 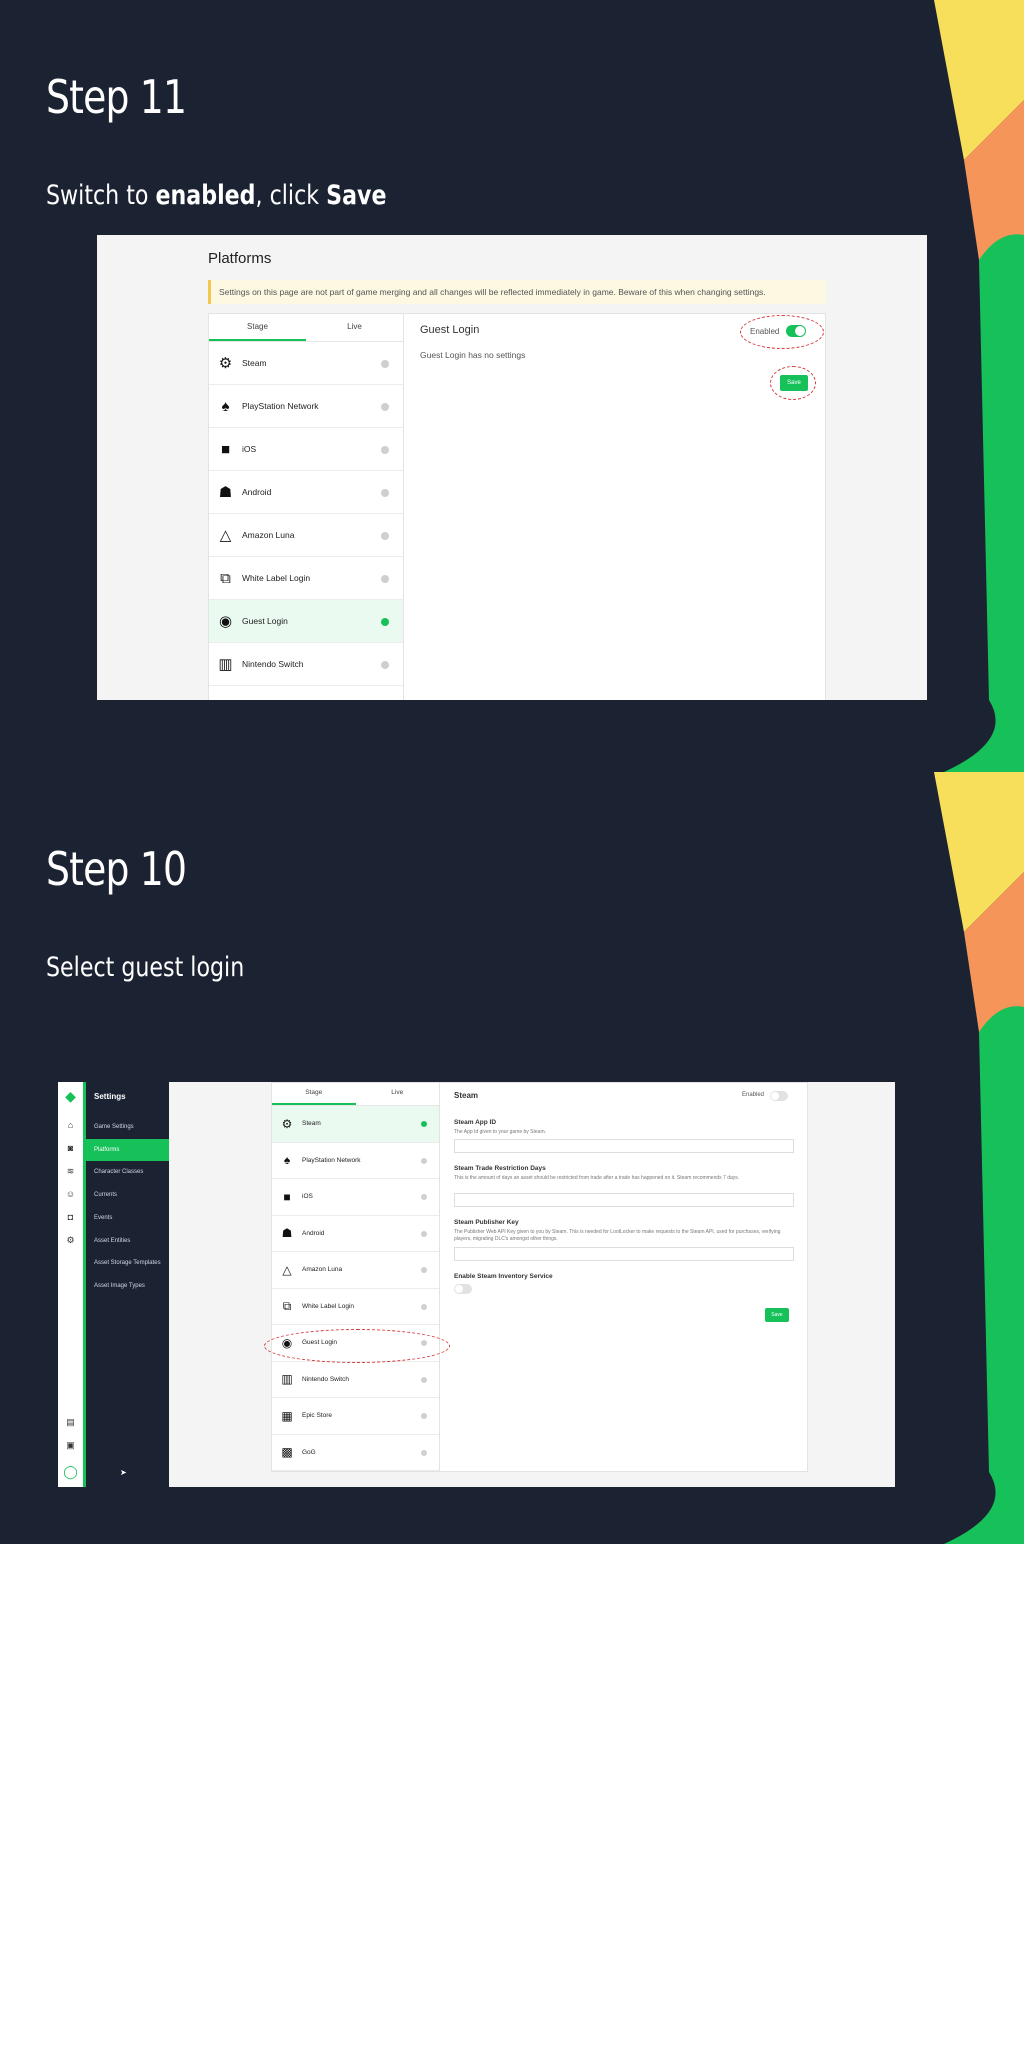 What do you see at coordinates (70, 1445) in the screenshot?
I see `inbox-icon: ▣` at bounding box center [70, 1445].